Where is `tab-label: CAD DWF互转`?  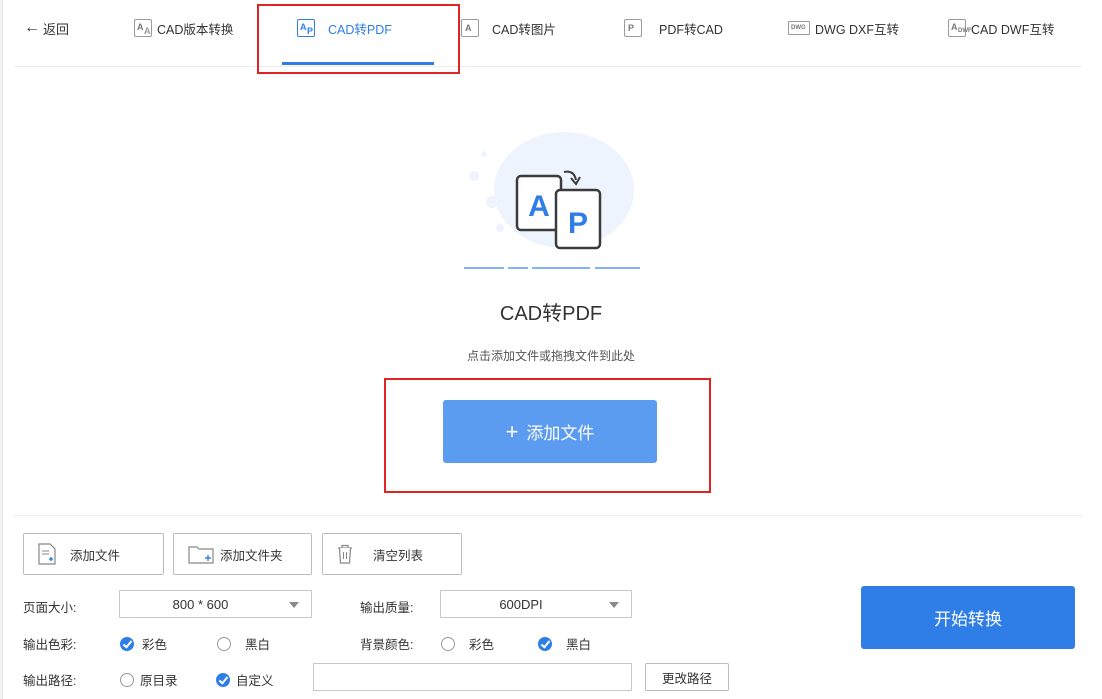 tab-label: CAD DWF互转 is located at coordinates (1013, 29).